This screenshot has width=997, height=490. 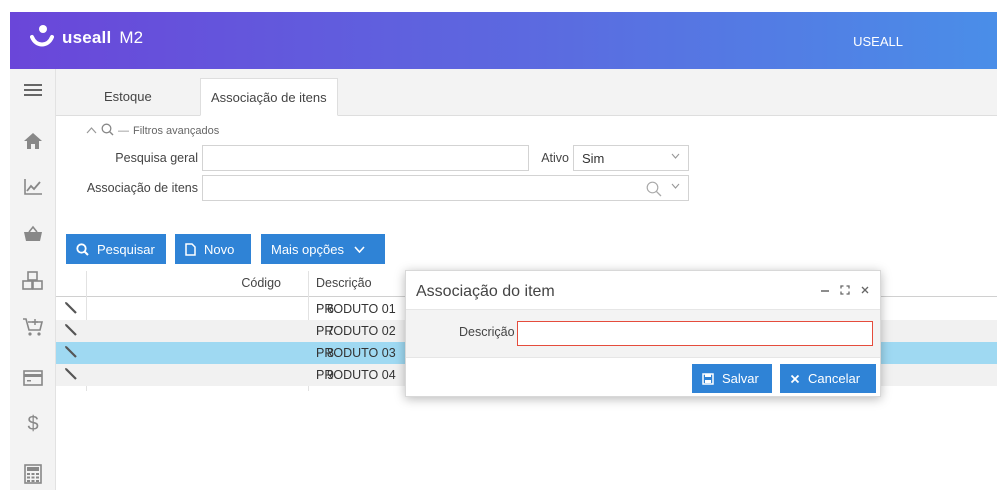 What do you see at coordinates (825, 290) in the screenshot?
I see `minimize-icon` at bounding box center [825, 290].